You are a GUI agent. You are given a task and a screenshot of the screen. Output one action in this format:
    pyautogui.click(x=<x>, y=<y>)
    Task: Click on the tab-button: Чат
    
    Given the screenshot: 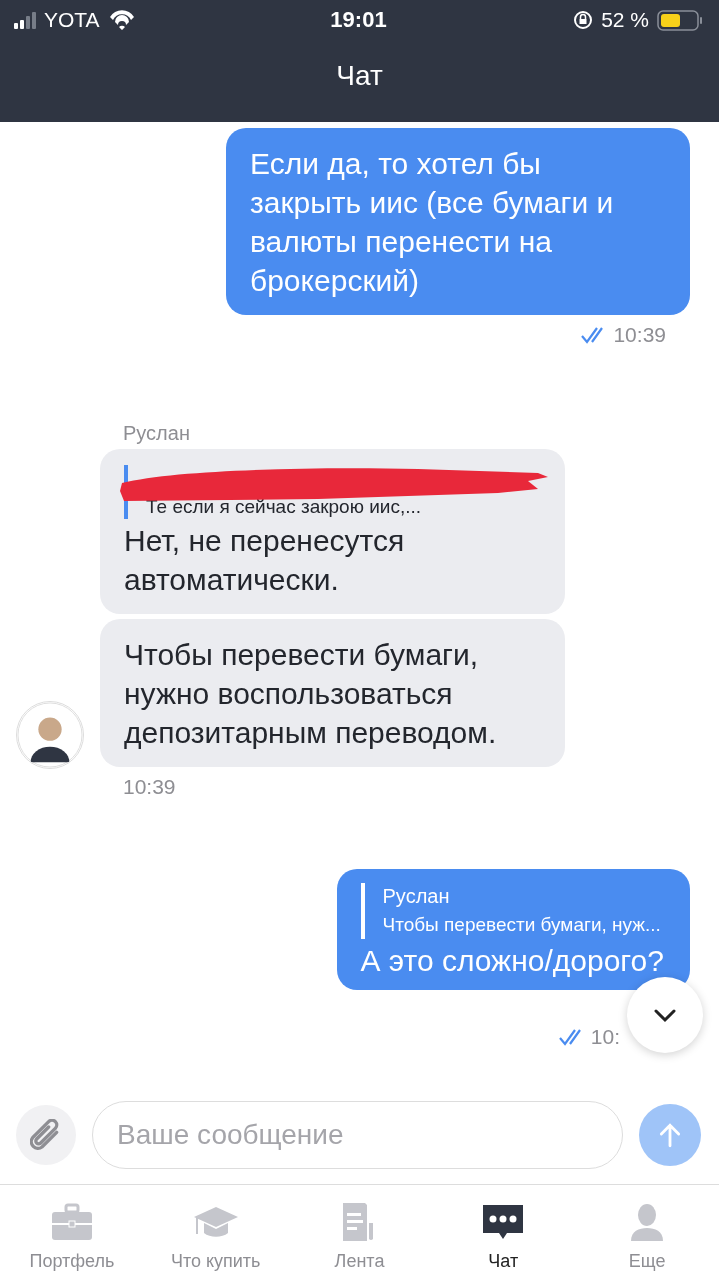 What is the action you would take?
    pyautogui.click(x=503, y=1232)
    